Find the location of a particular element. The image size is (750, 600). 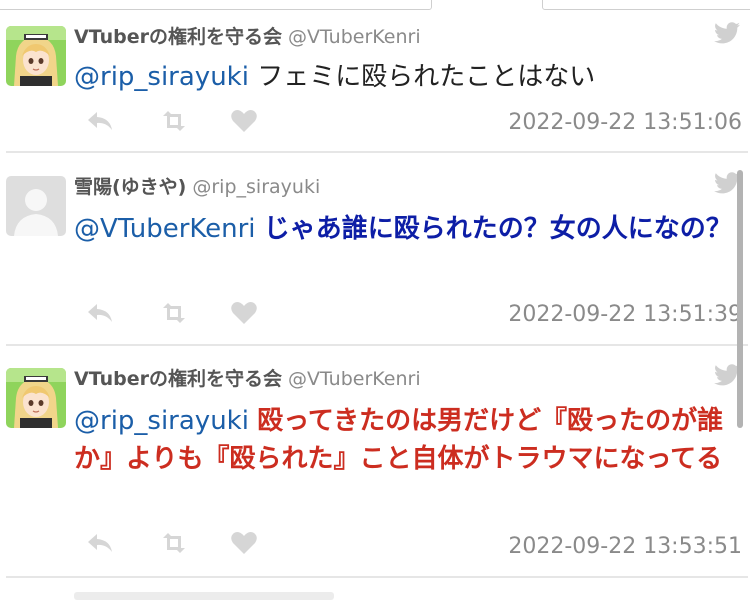

tweet-text: @rip_sirayuki フェミに殴られたことはない is located at coordinates (407, 77).